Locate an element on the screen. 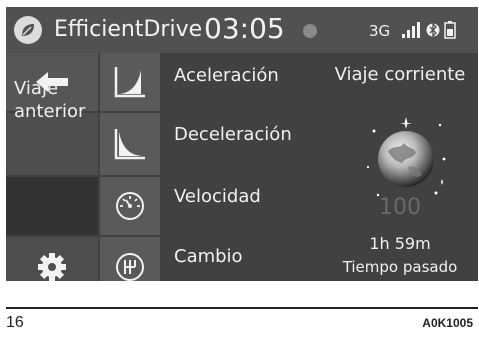 This screenshot has height=338, width=479. deceleration-graph-icon is located at coordinates (129, 144).